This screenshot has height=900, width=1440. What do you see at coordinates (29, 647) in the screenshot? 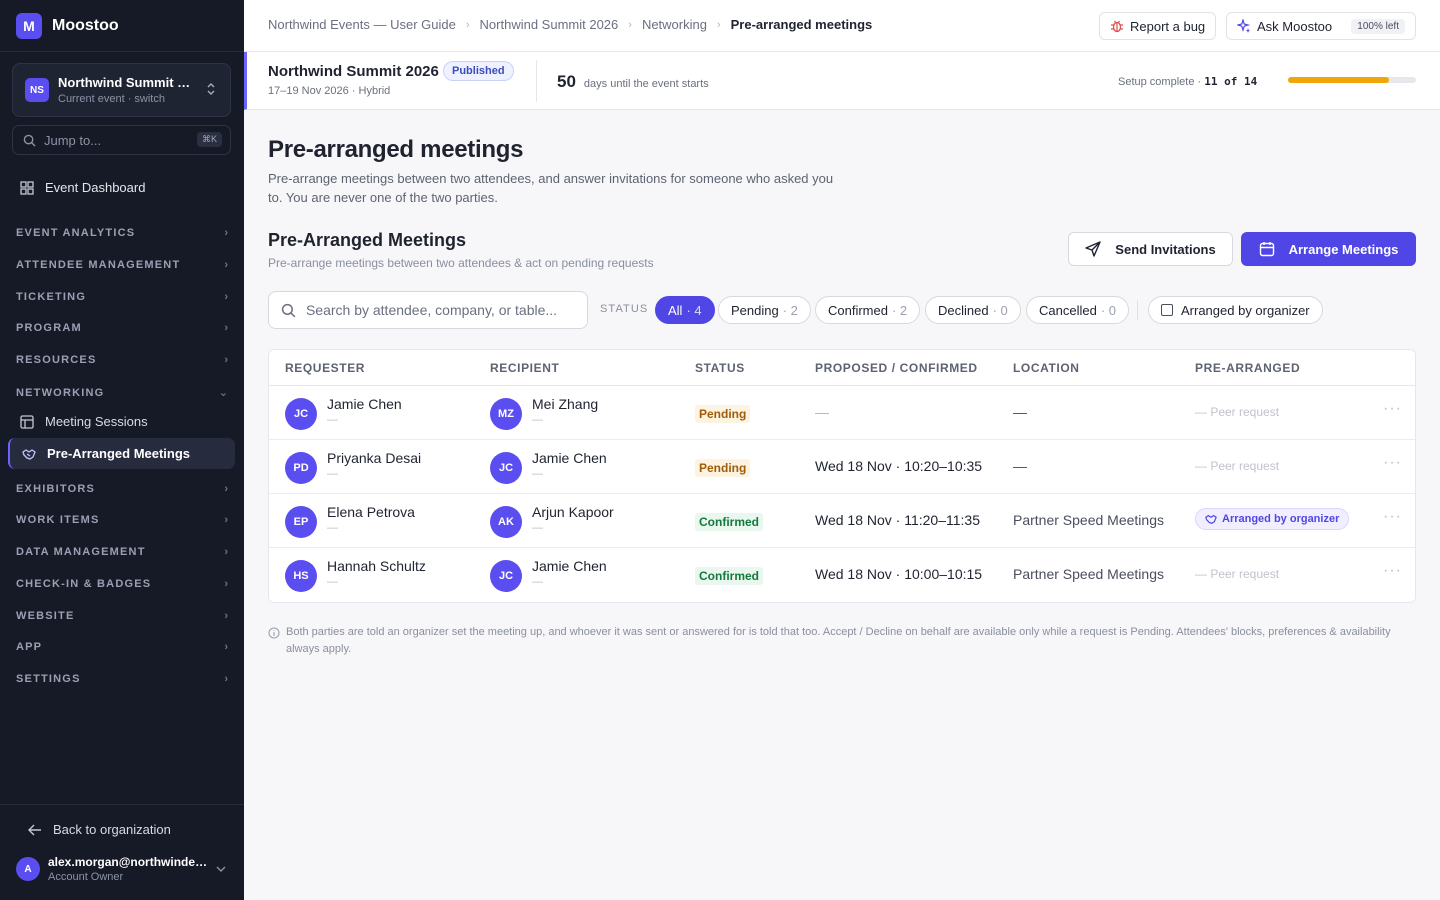
I see `section-label: APP` at bounding box center [29, 647].